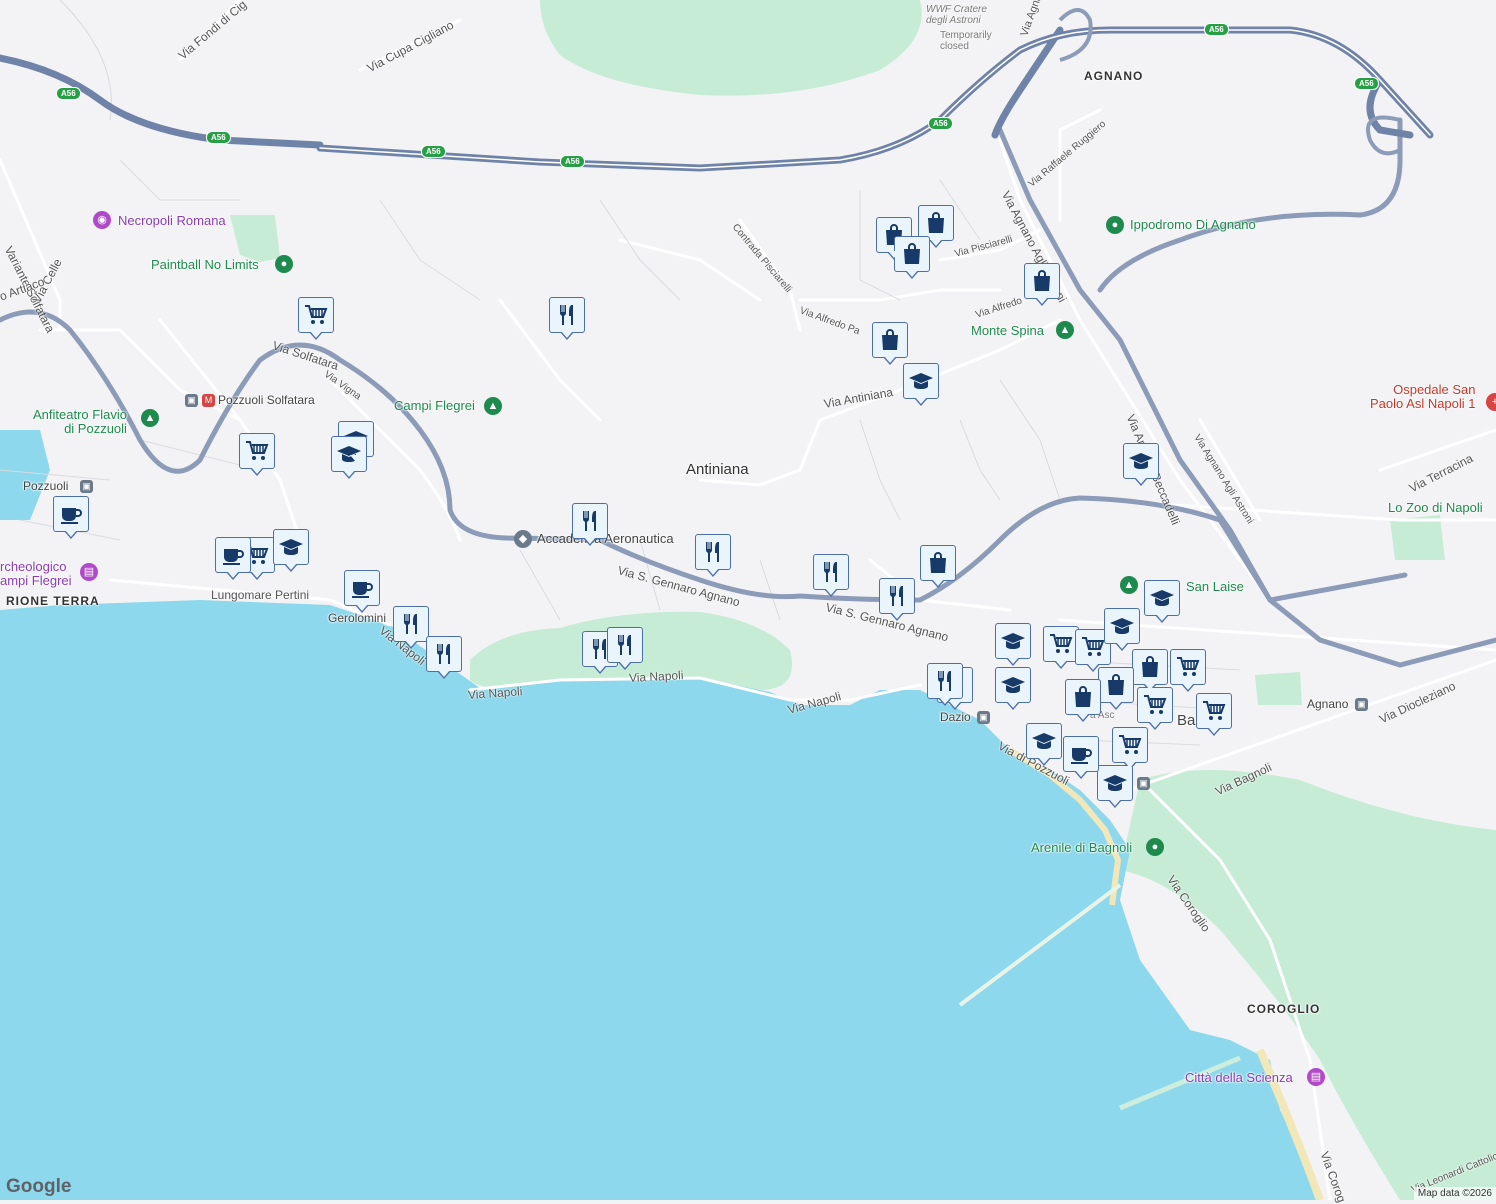  Describe the element at coordinates (1115, 225) in the screenshot. I see `racecourse-icon: ●` at that location.